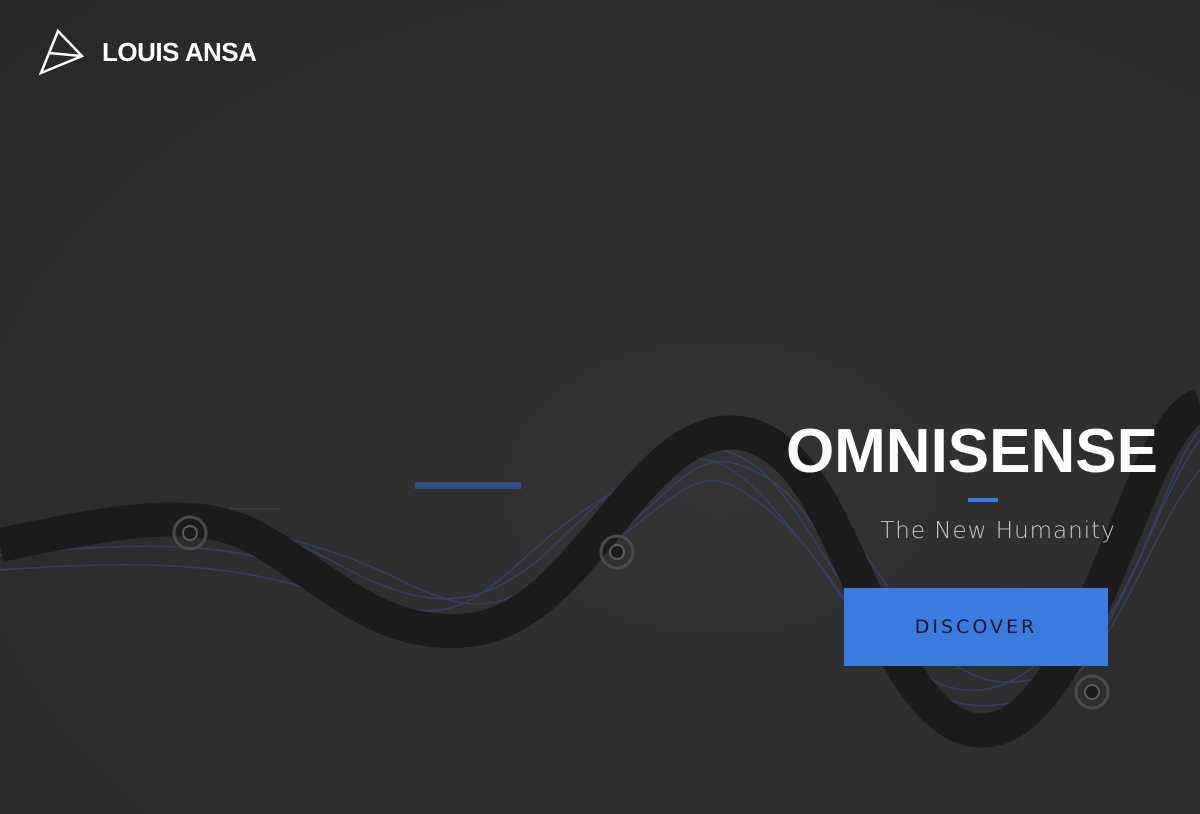 This screenshot has width=1200, height=814. What do you see at coordinates (1092, 692) in the screenshot?
I see `wave-node` at bounding box center [1092, 692].